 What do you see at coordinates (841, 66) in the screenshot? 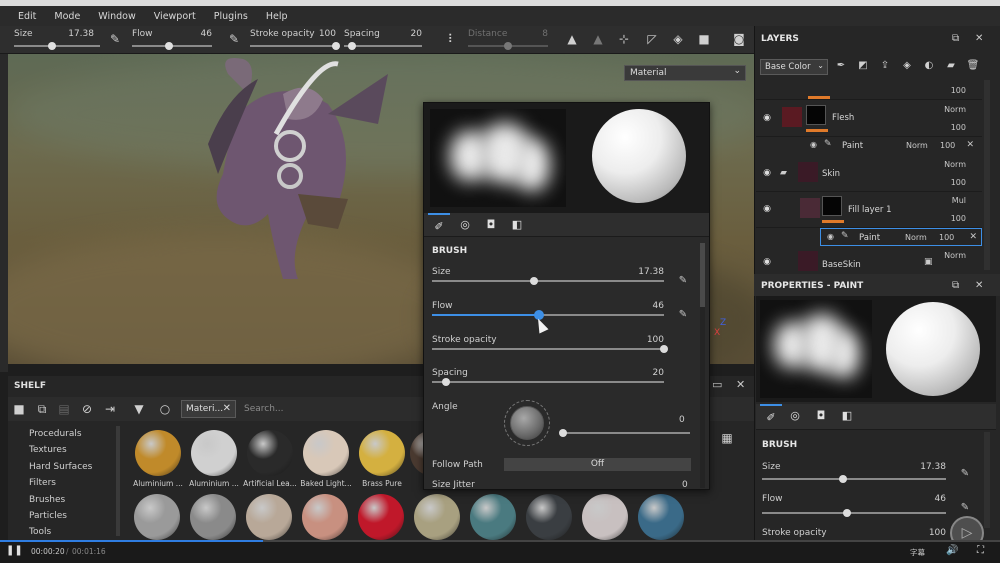
I see `eyedropper-icon: ✒` at bounding box center [841, 66].